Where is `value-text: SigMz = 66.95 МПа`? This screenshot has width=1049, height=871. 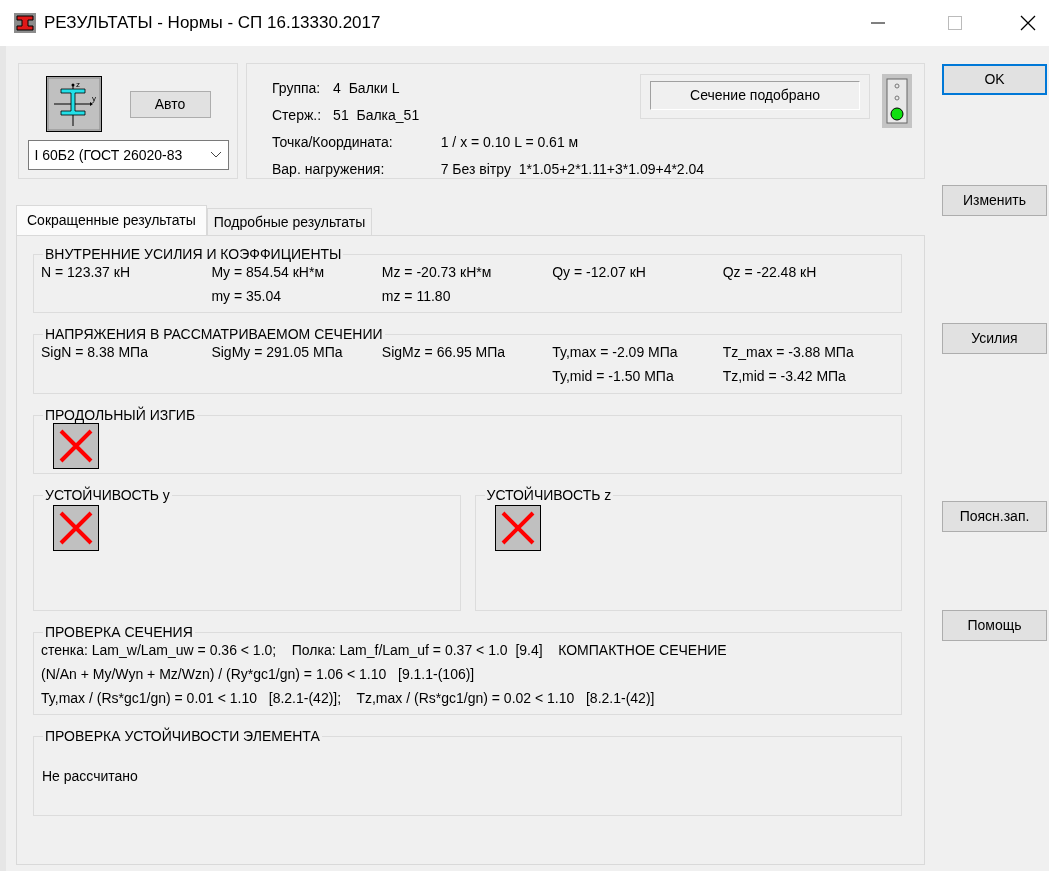 value-text: SigMz = 66.95 МПа is located at coordinates (444, 352).